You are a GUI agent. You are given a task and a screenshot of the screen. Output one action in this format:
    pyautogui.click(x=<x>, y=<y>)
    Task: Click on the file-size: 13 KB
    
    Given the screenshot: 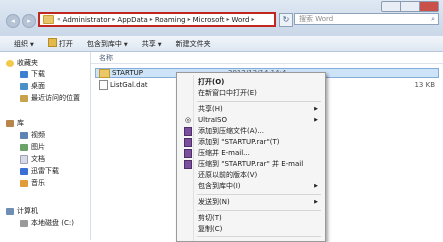 What is the action you would take?
    pyautogui.click(x=424, y=85)
    